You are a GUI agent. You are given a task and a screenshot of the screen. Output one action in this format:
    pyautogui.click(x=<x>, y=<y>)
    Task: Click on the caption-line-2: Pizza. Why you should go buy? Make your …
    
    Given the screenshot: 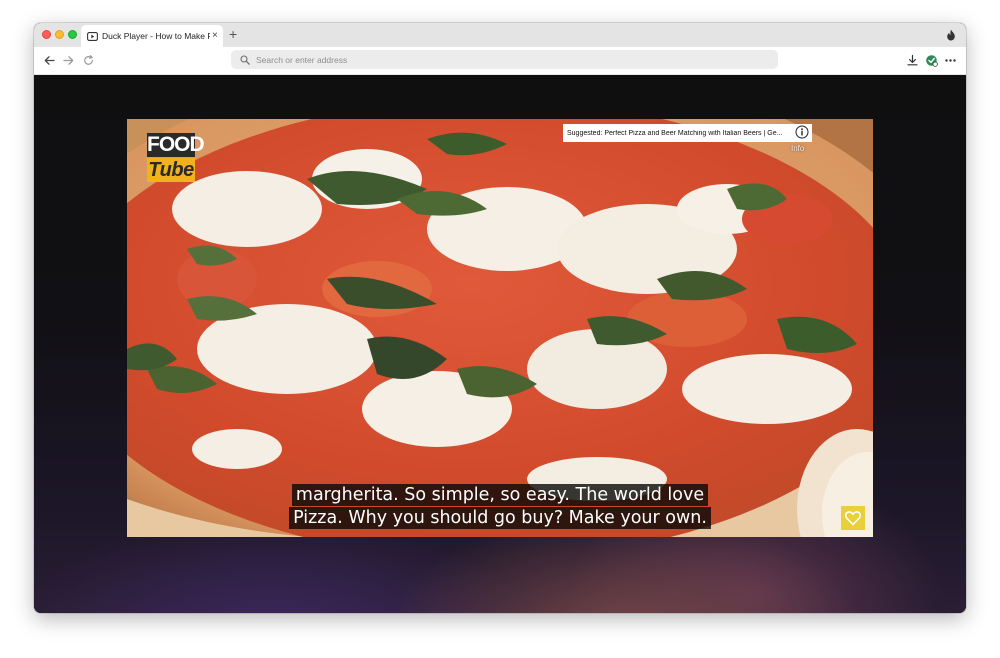 What is the action you would take?
    pyautogui.click(x=500, y=518)
    